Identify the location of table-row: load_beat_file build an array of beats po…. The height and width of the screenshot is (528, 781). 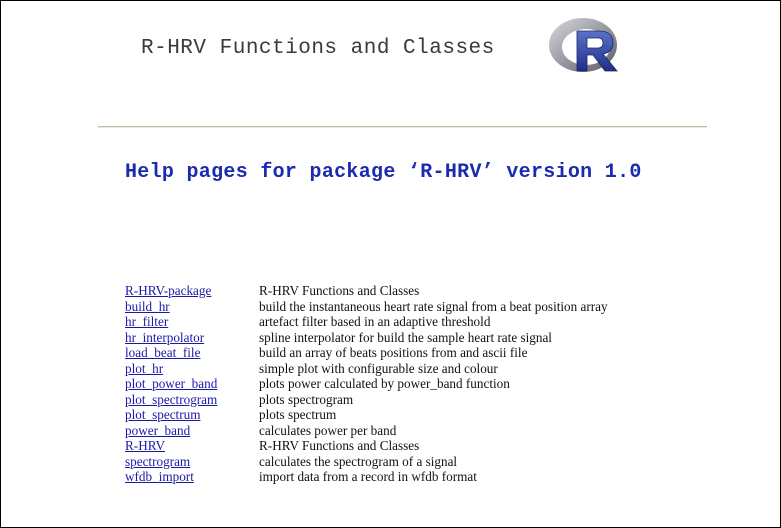
(366, 353).